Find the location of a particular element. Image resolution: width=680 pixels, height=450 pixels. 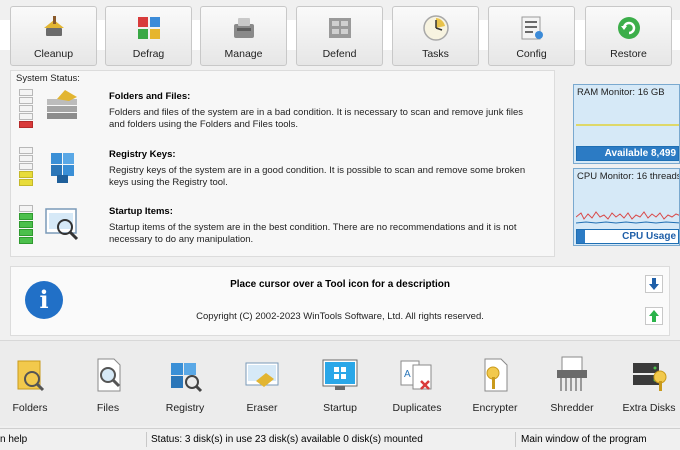

registry-keys-status-icon is located at coordinates (62, 168).